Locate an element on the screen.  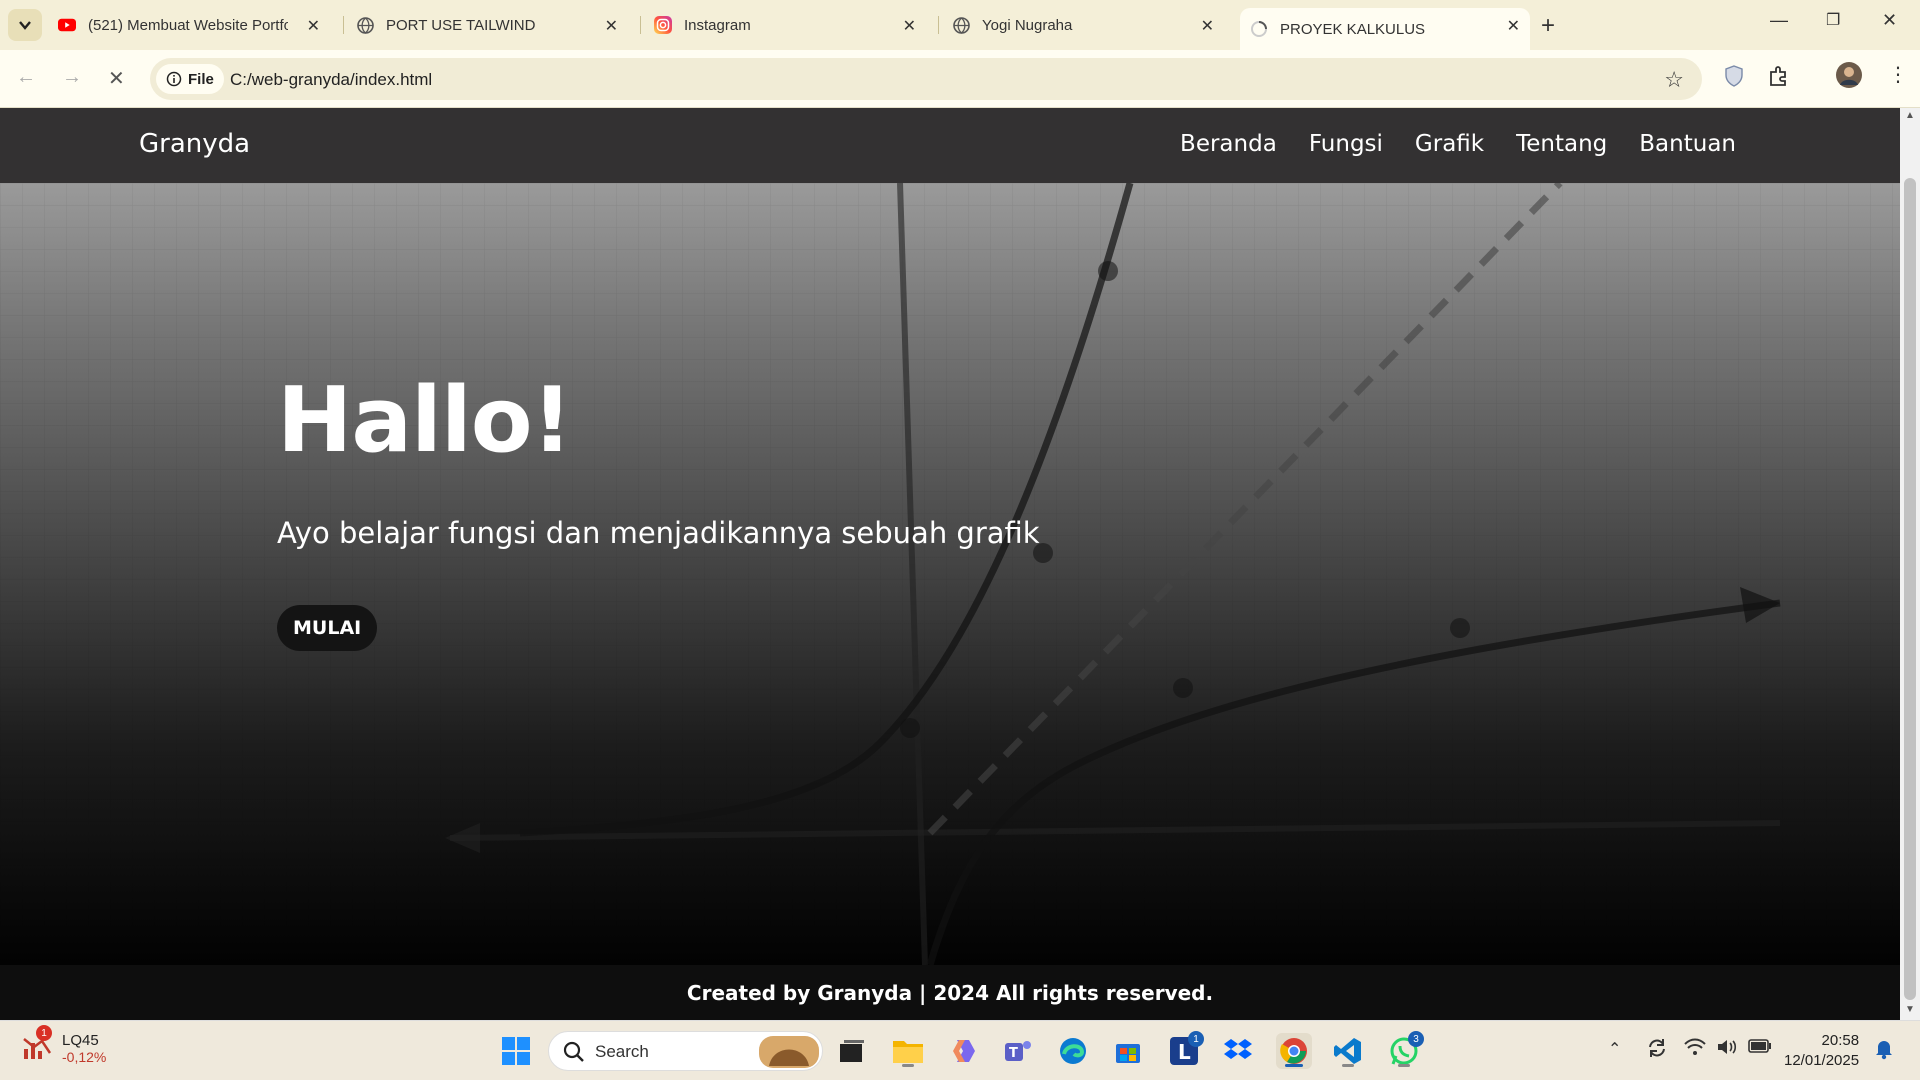
l-app-badge: 1 is located at coordinates (1196, 1039).